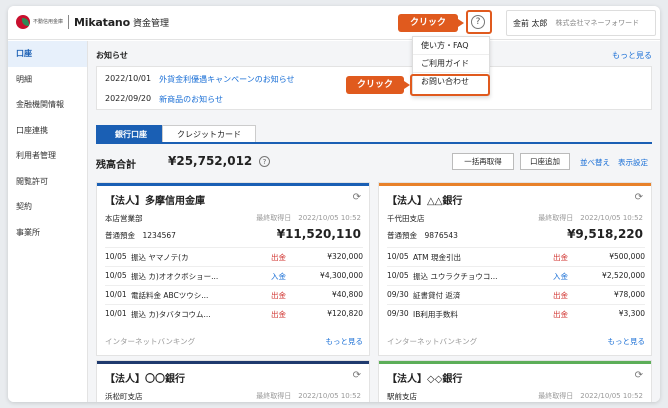 The image size is (668, 408). I want to click on tx-desc: ATM 現金引出, so click(437, 257).